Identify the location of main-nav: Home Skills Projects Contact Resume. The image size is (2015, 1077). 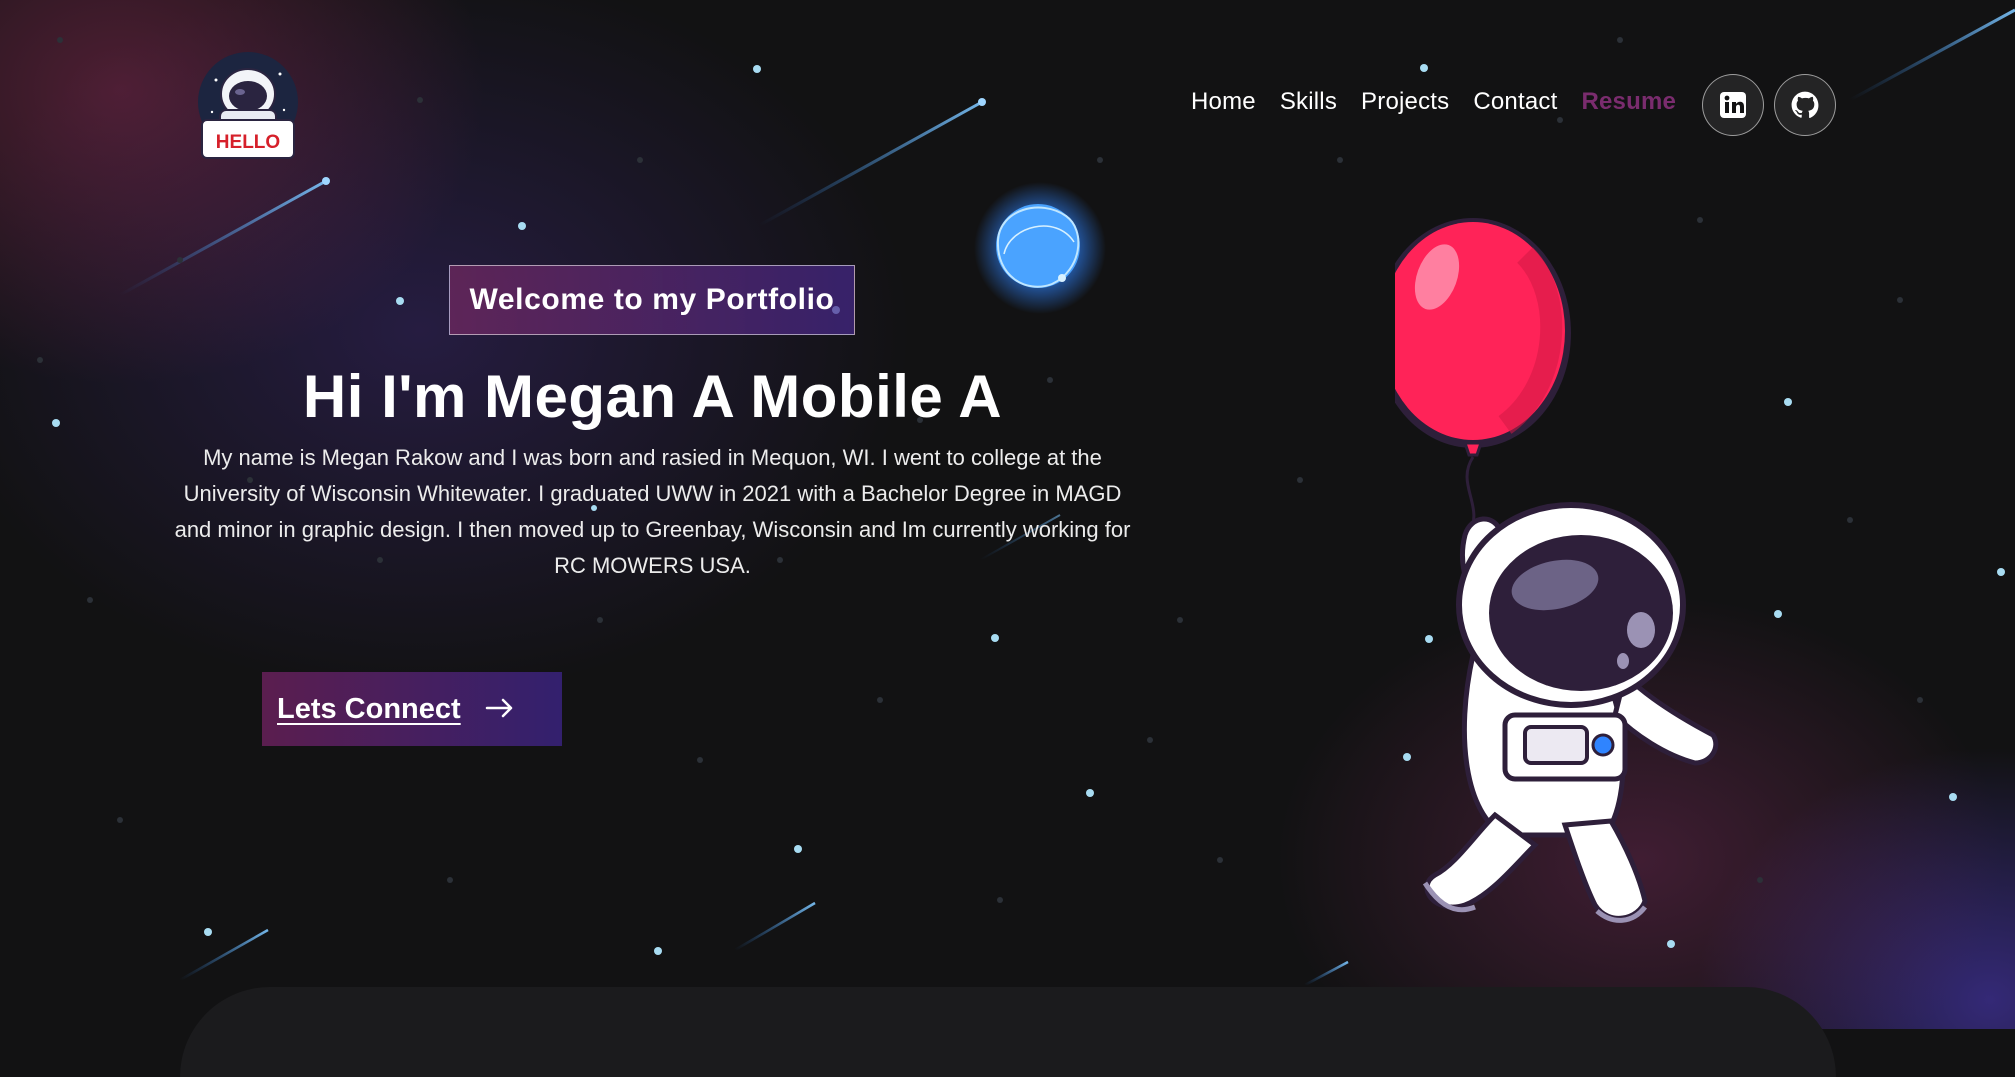
(1433, 102).